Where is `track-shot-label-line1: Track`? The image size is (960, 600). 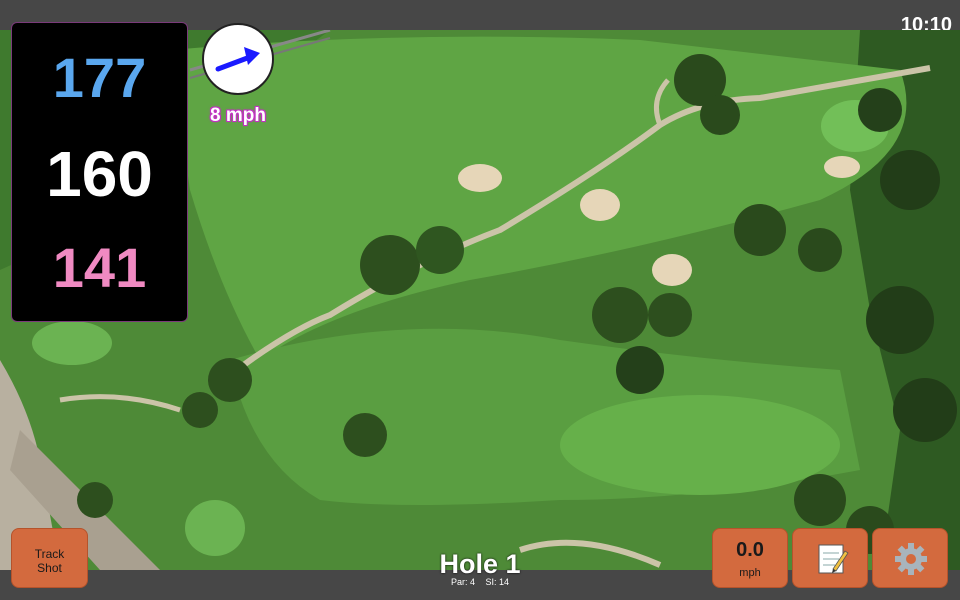 track-shot-label-line1: Track is located at coordinates (49, 554).